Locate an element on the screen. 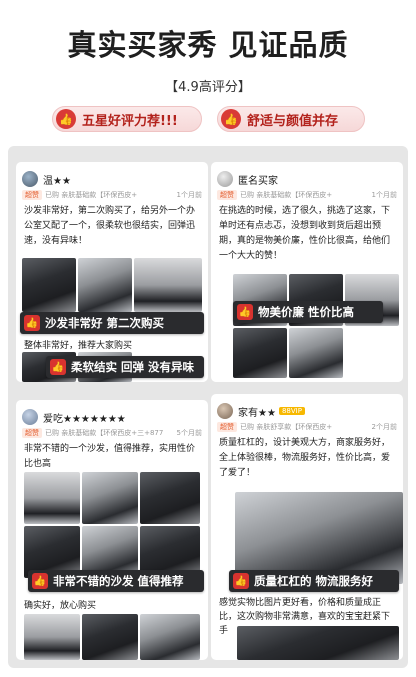  pill-label: 五星好评力荐!!! is located at coordinates (130, 121).